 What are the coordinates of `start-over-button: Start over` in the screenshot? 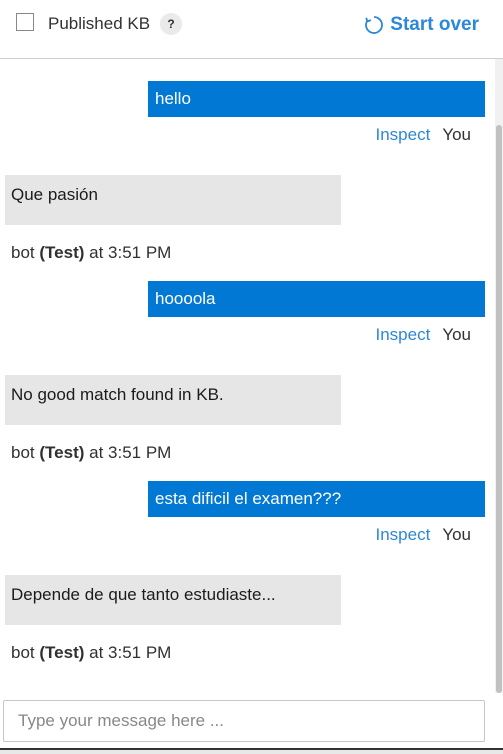 It's located at (421, 25).